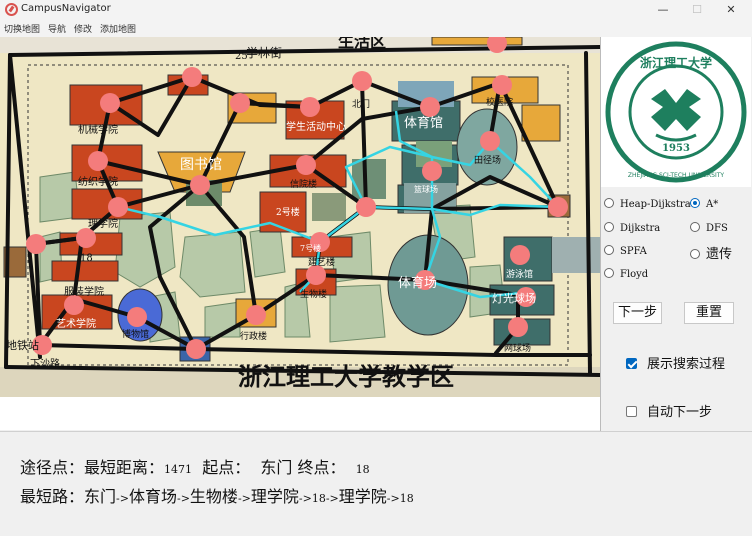  What do you see at coordinates (502, 85) in the screenshot?
I see `node-hospital` at bounding box center [502, 85].